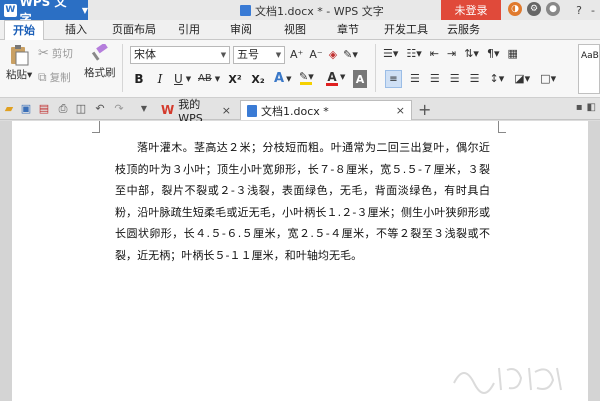 This screenshot has height=401, width=600. Describe the element at coordinates (393, 79) in the screenshot. I see `align-left-button: ≡` at that location.